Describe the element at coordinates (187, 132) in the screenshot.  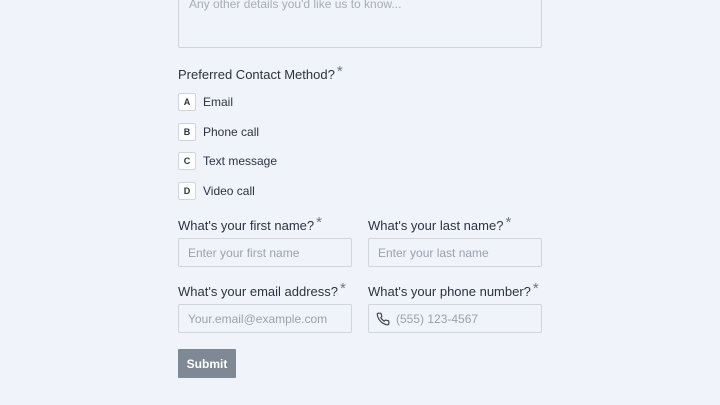
I see `option-key: B` at that location.